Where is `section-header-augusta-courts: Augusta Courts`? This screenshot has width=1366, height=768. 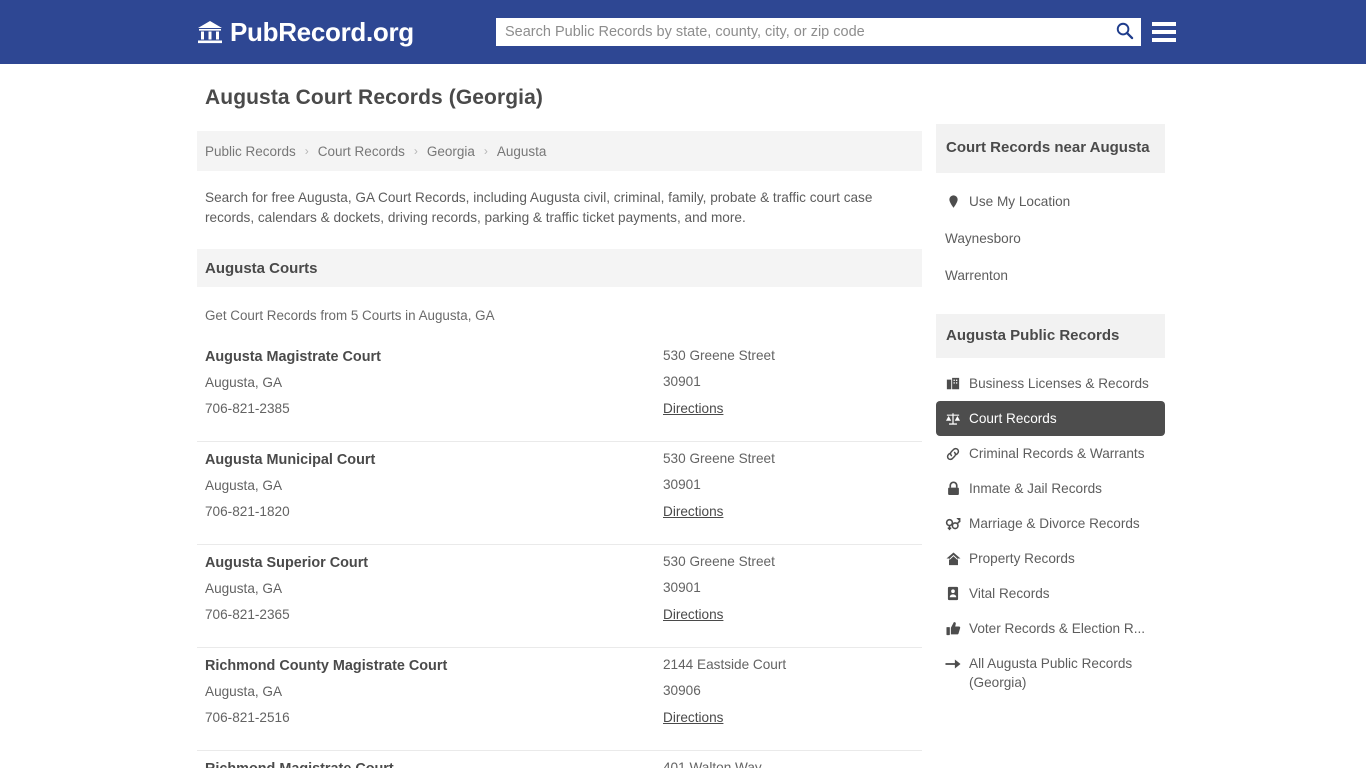 section-header-augusta-courts: Augusta Courts is located at coordinates (559, 268).